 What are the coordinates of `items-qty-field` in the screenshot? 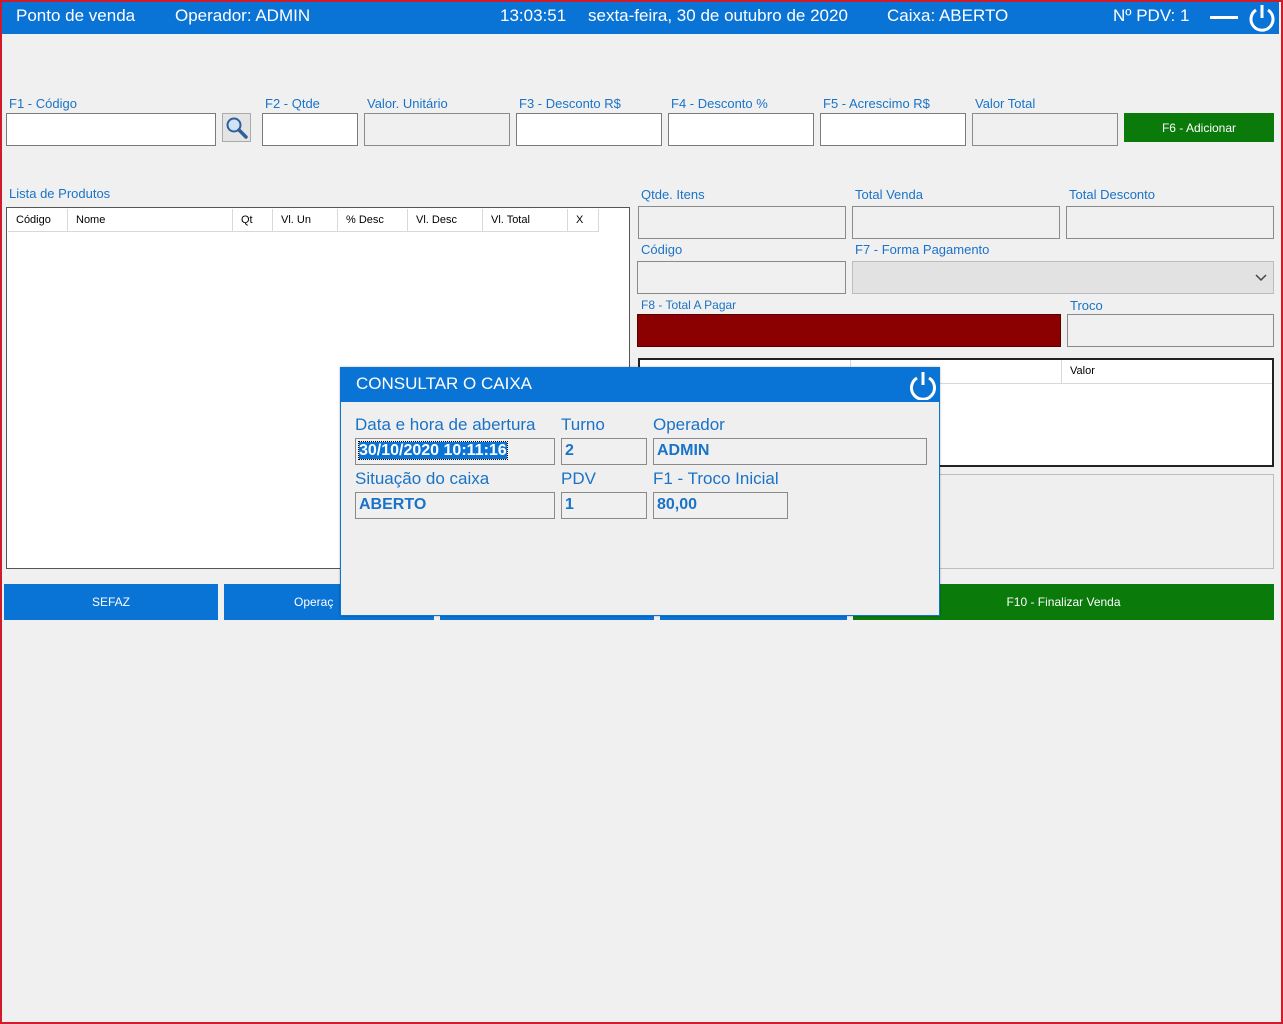 It's located at (742, 222).